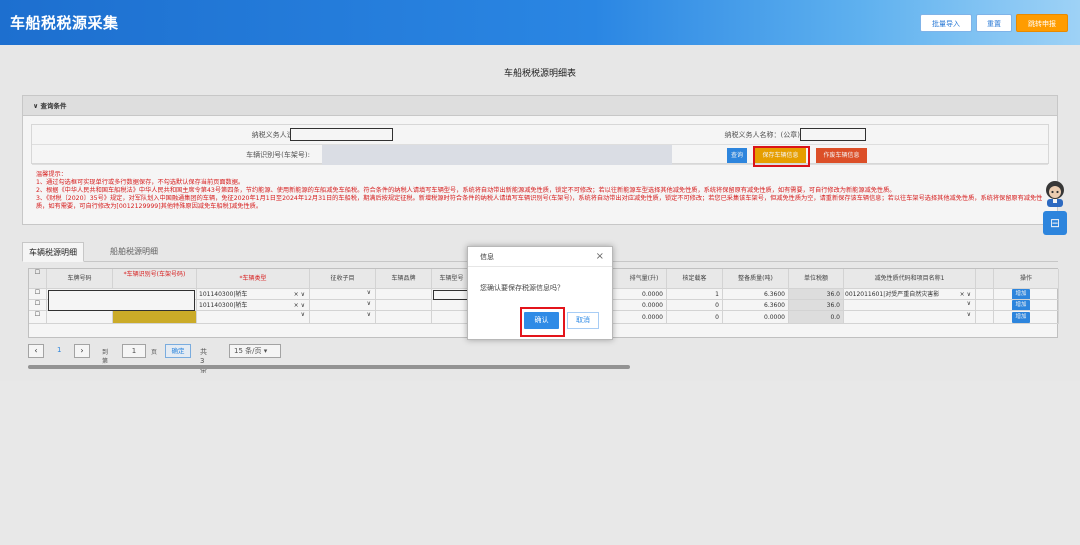 Image resolution: width=1080 pixels, height=545 pixels. I want to click on confirm-dialog: 信息 × 您确认要保存税源信息吗？ 确认 取消, so click(540, 293).